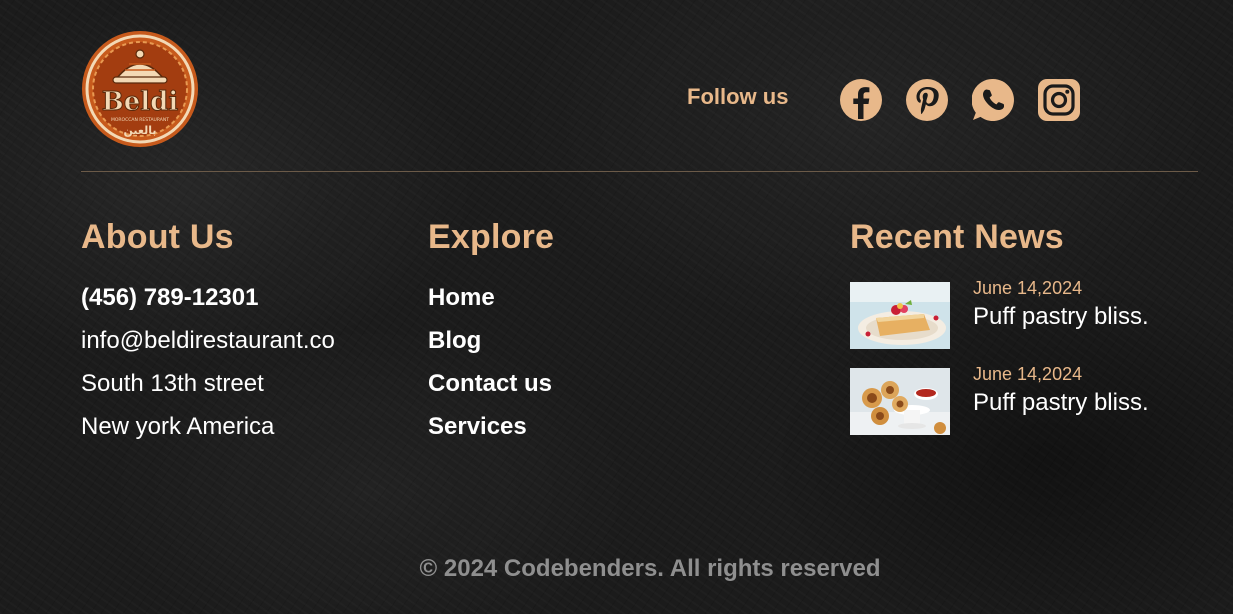  What do you see at coordinates (491, 237) in the screenshot?
I see `explore-heading: Explore` at bounding box center [491, 237].